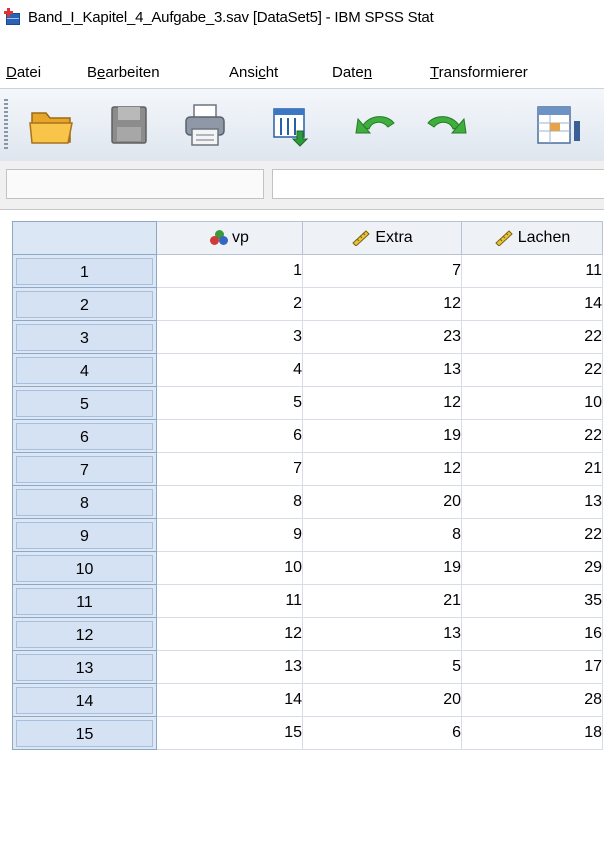 The width and height of the screenshot is (604, 843). What do you see at coordinates (544, 237) in the screenshot?
I see `column-name: Lachen` at bounding box center [544, 237].